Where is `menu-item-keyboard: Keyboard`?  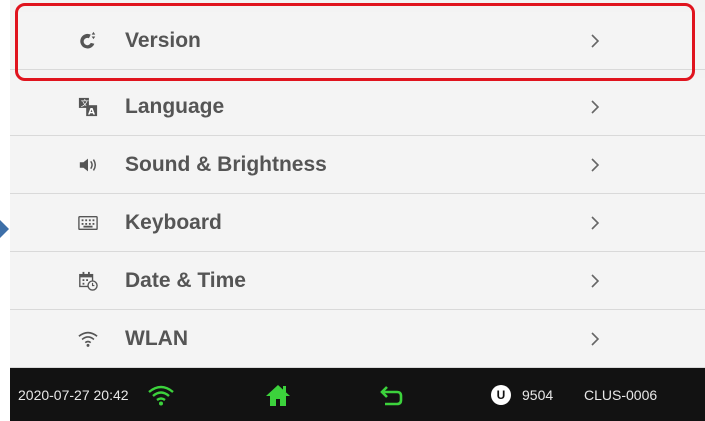
menu-item-keyboard: Keyboard is located at coordinates (357, 223).